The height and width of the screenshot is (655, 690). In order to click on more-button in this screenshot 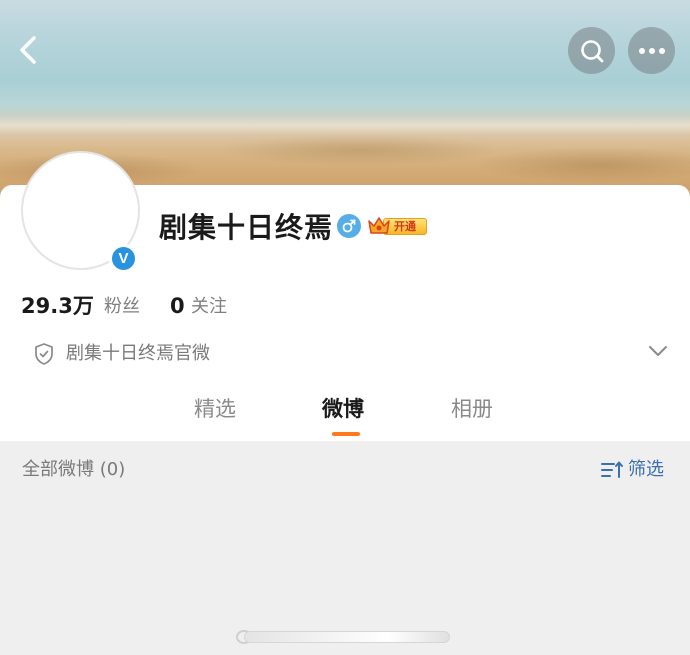, I will do `click(651, 50)`.